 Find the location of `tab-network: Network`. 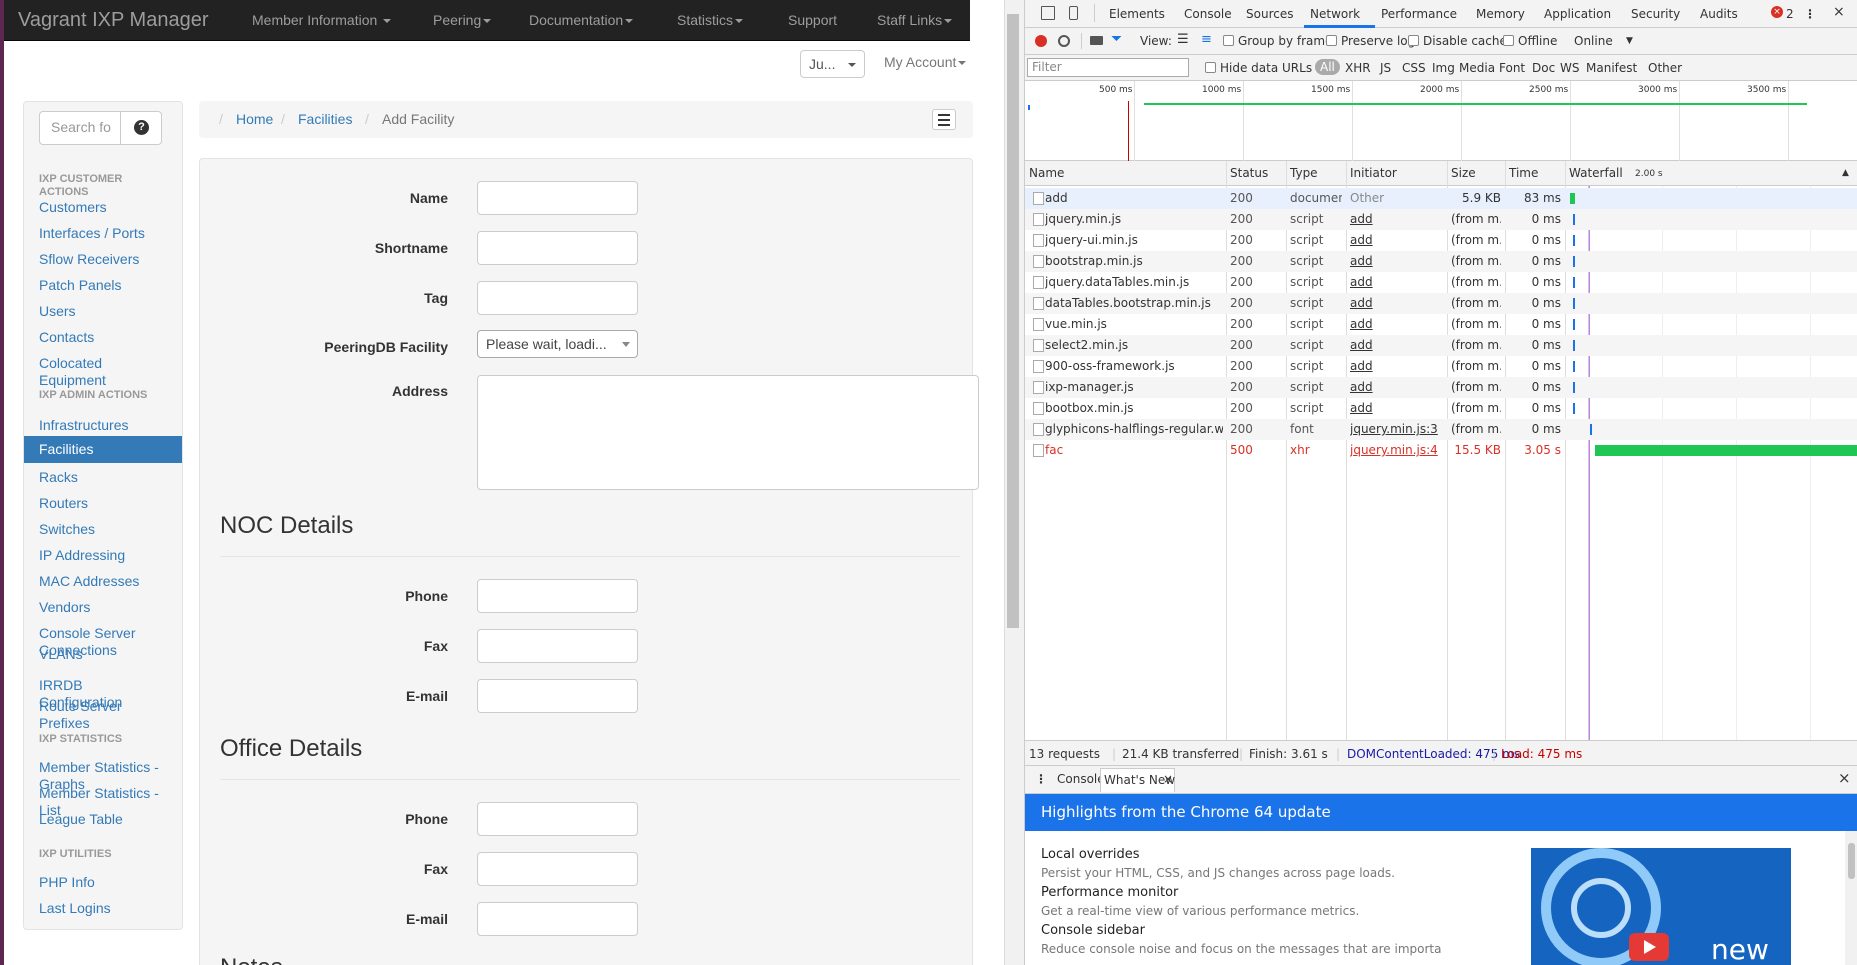

tab-network: Network is located at coordinates (1335, 14).